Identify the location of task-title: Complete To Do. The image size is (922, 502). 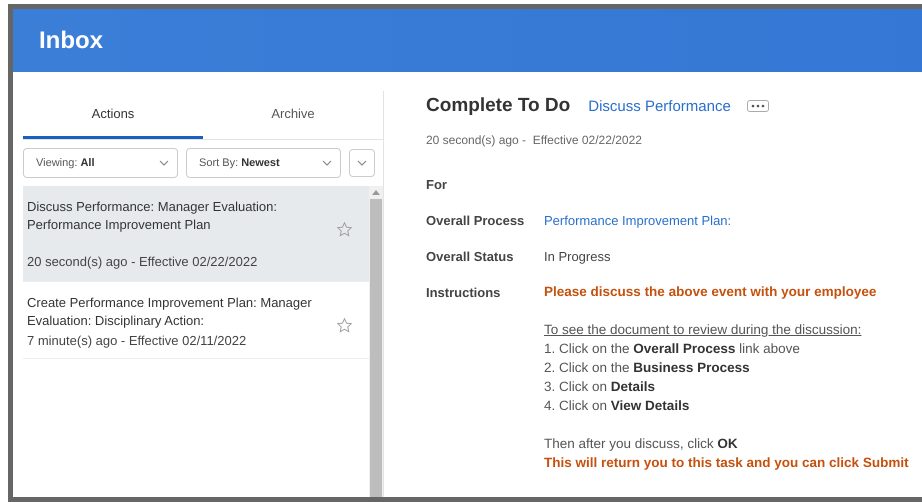
(498, 106).